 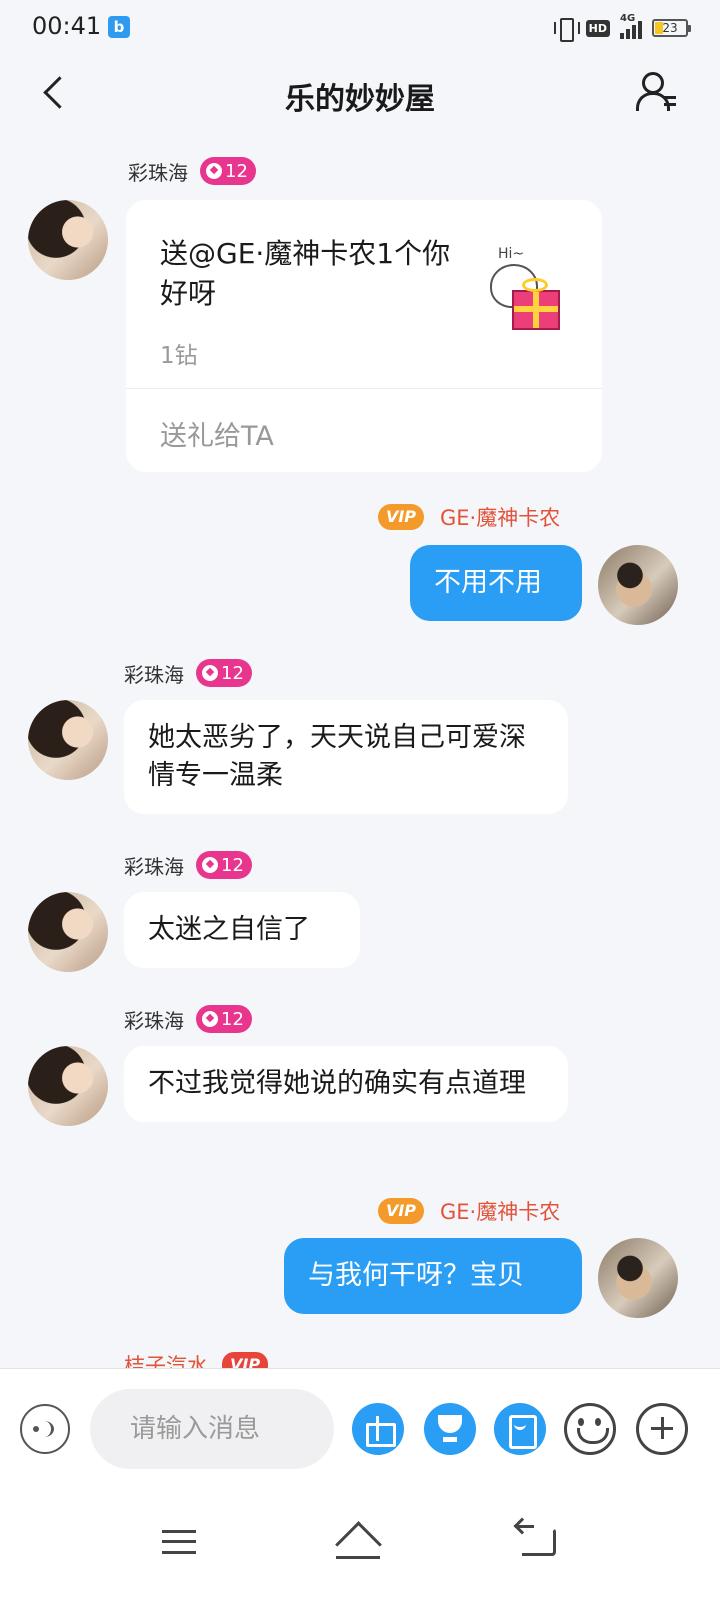 I want to click on hd-icon: HD, so click(x=597, y=28).